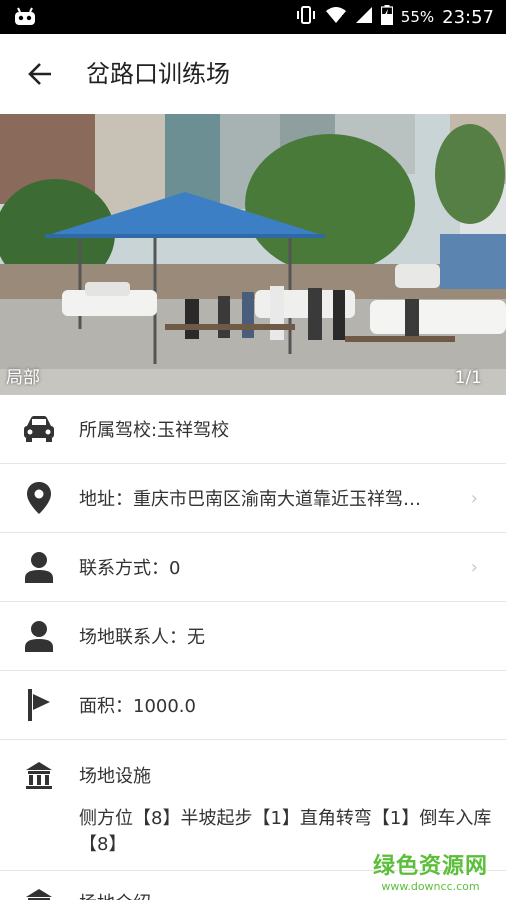 Image resolution: width=506 pixels, height=900 pixels. I want to click on driving-school-label: 所属驾校:玉祥驾校, so click(154, 430).